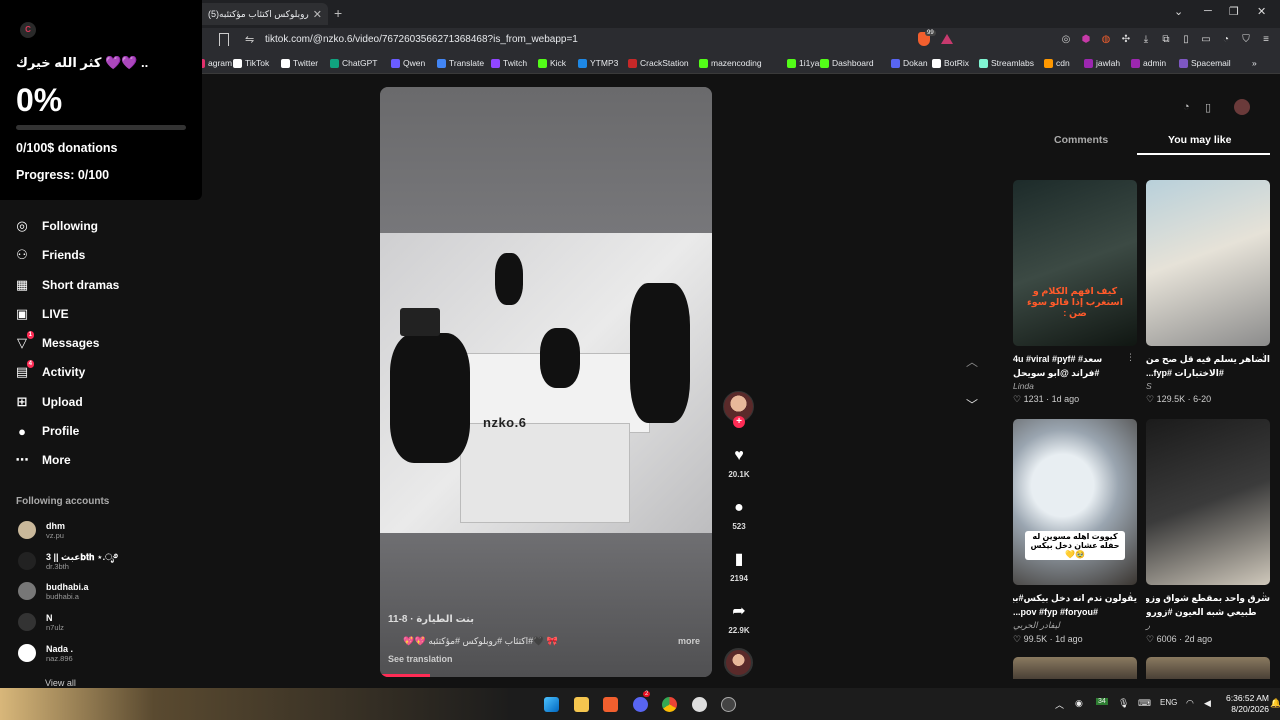 The height and width of the screenshot is (720, 1280). Describe the element at coordinates (338, 13) in the screenshot. I see `new-tab-icon: +` at that location.